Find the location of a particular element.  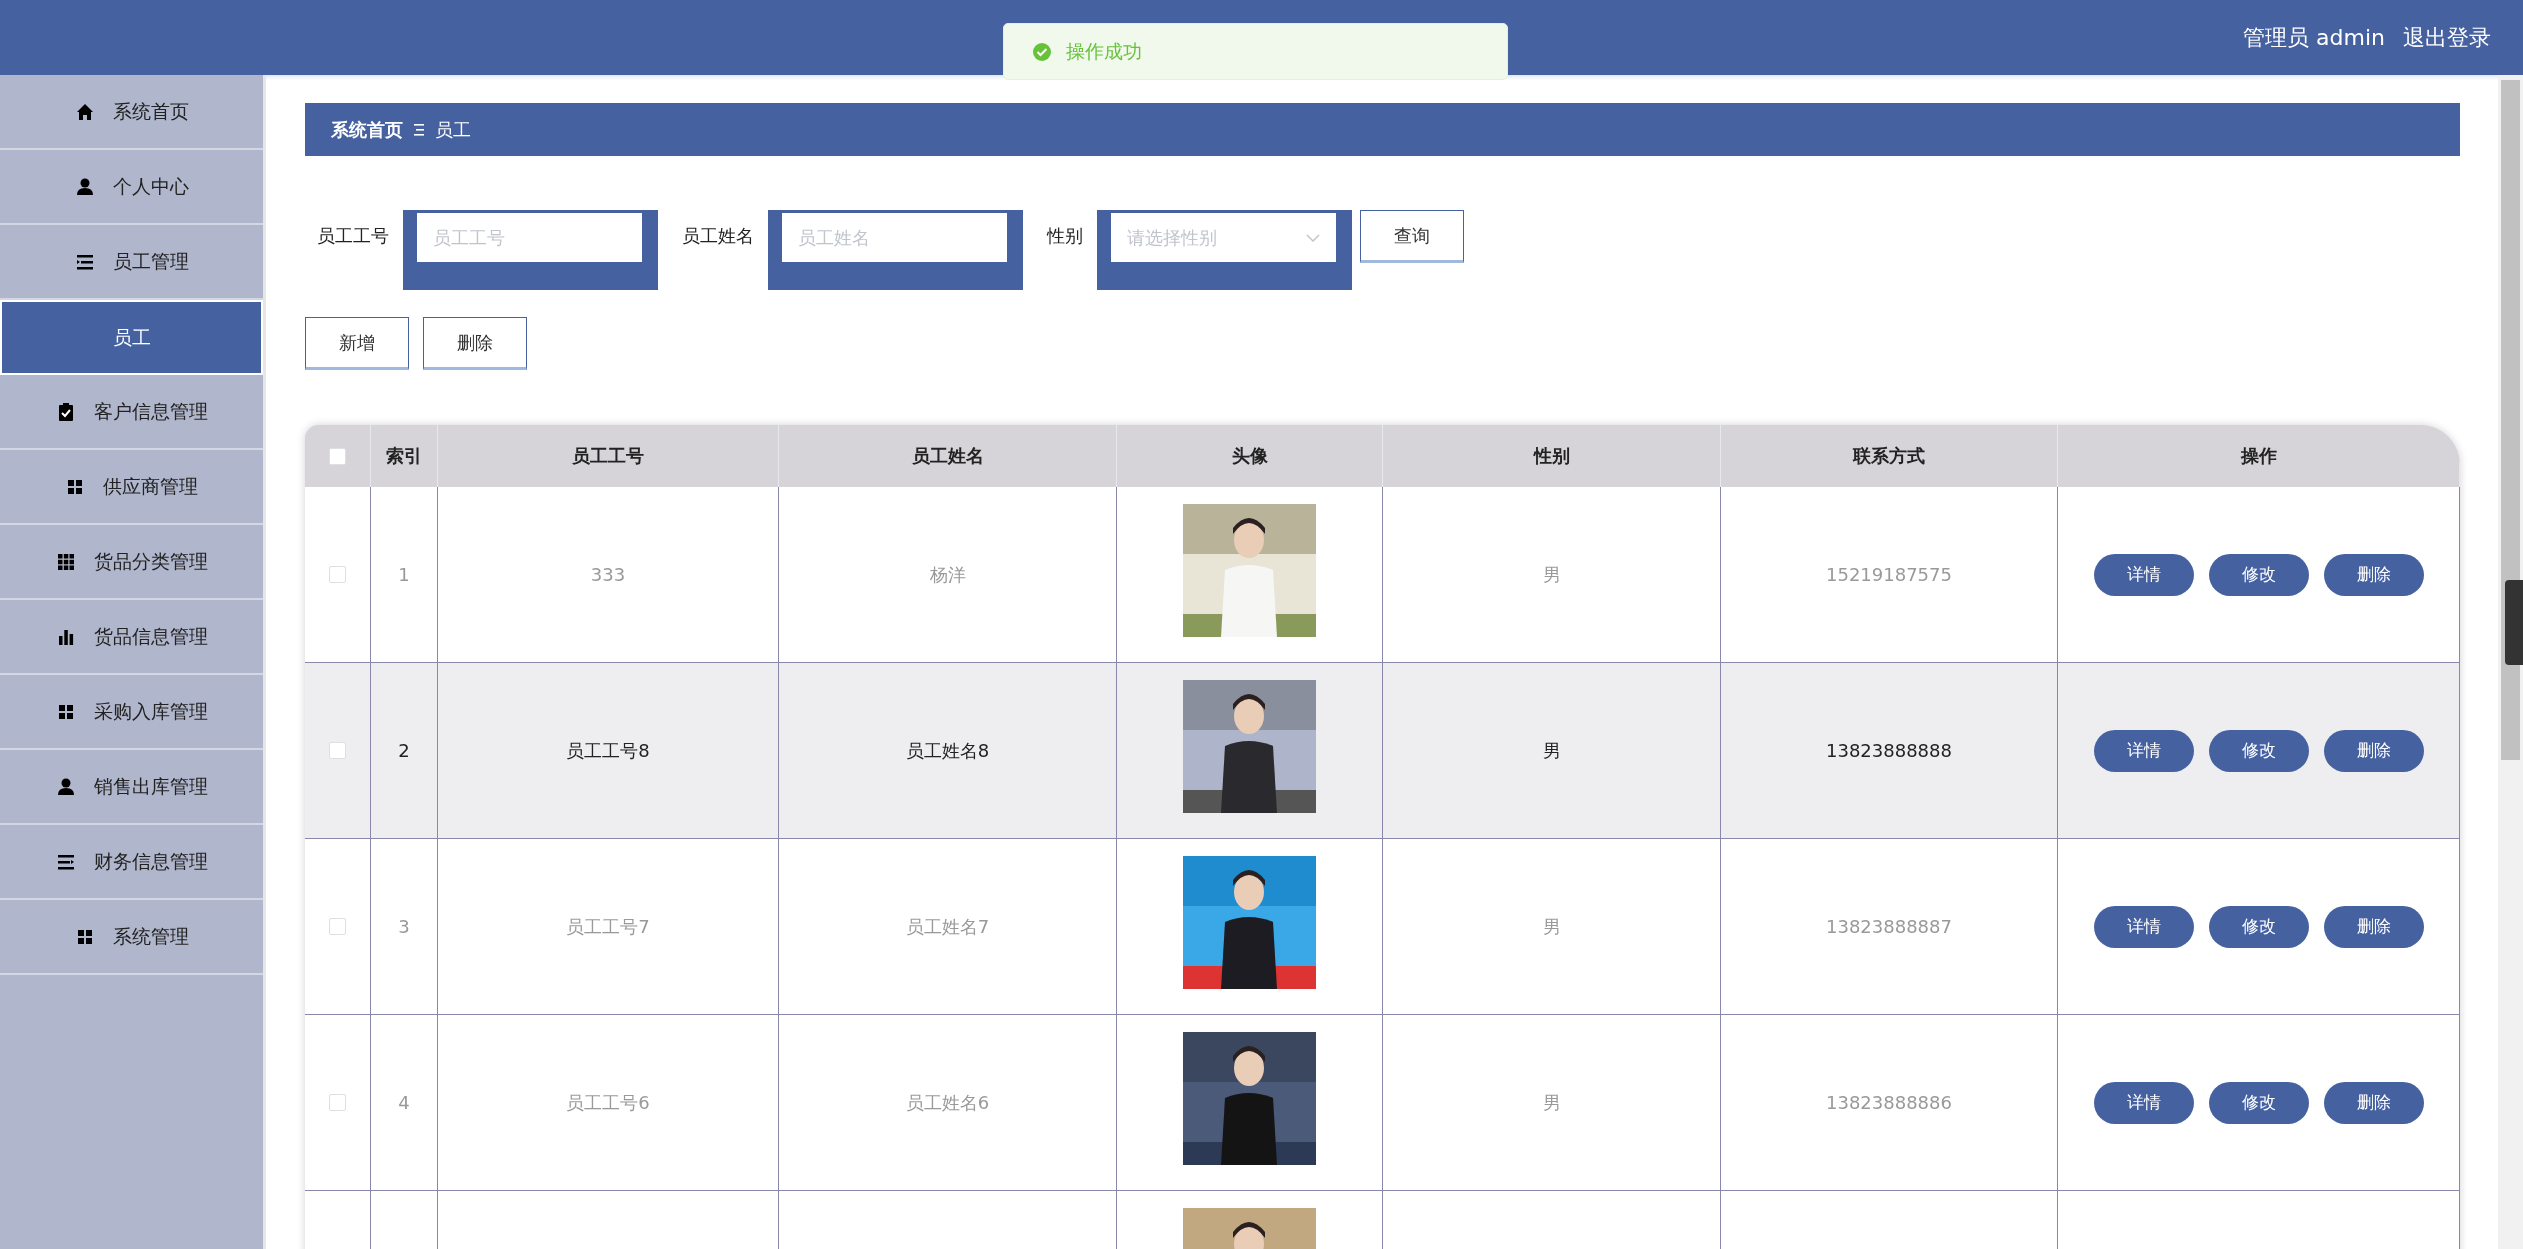

grid-icon is located at coordinates (65, 561).